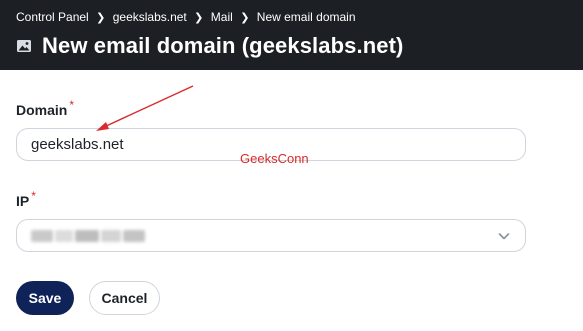 This screenshot has width=583, height=331. I want to click on save-button: Save, so click(45, 298).